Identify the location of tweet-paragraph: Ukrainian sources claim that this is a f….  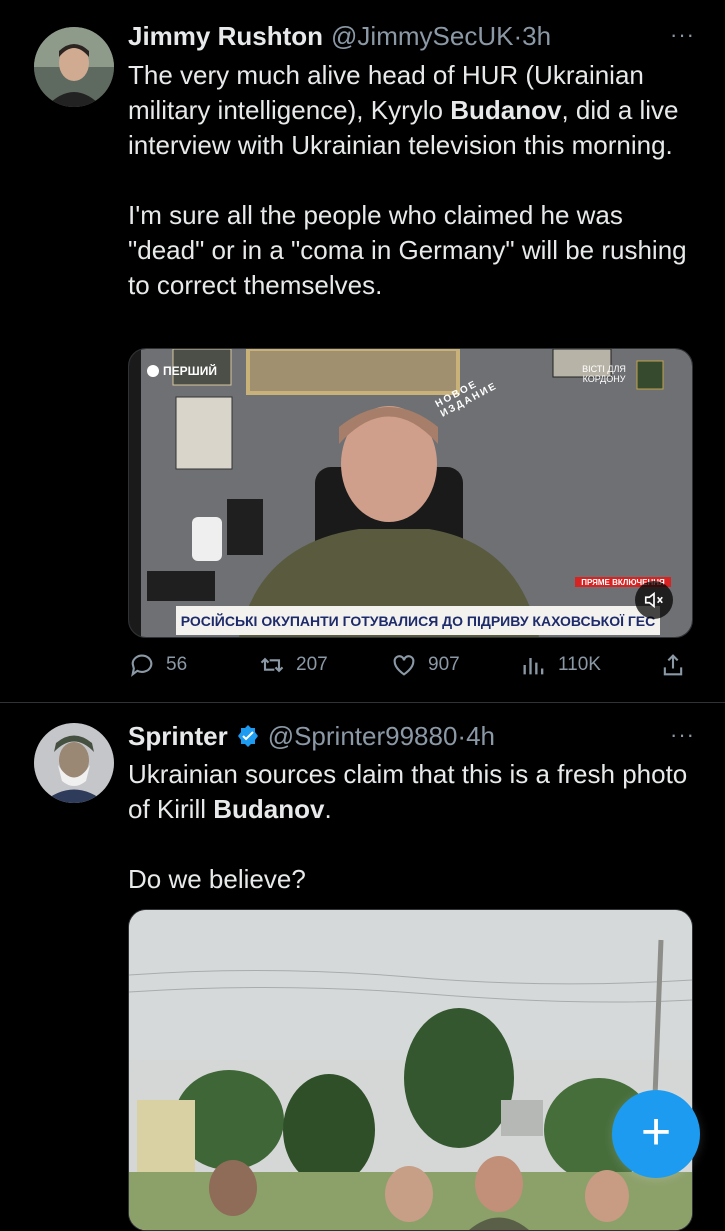
(408, 791).